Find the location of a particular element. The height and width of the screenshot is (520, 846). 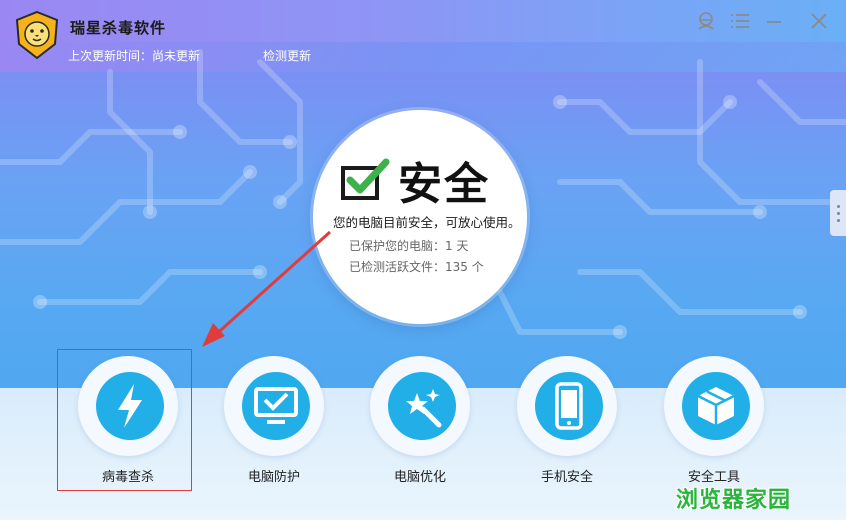

minimize-icon is located at coordinates (774, 22).